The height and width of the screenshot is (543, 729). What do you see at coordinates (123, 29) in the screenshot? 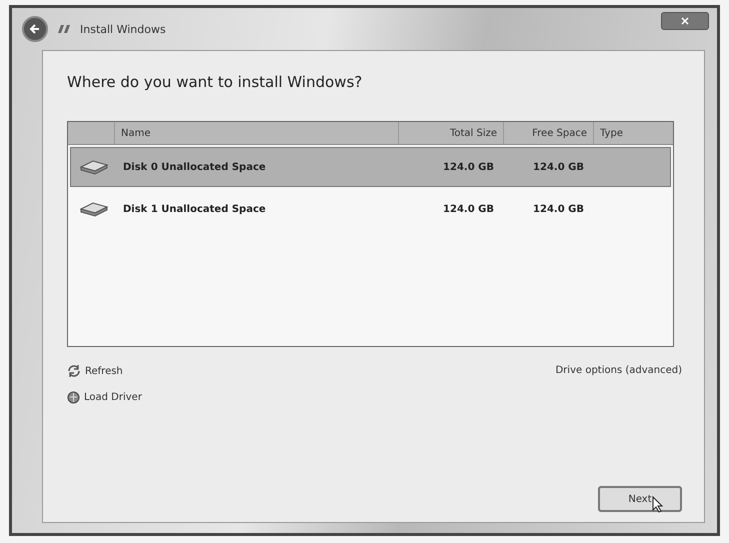
I see `window-title: Install Windows` at bounding box center [123, 29].